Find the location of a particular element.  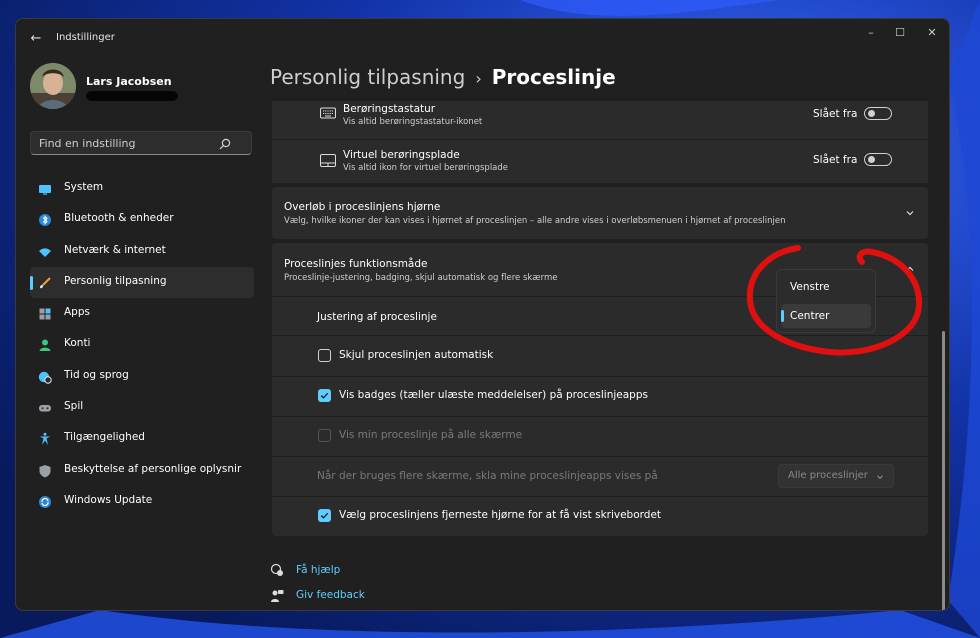

desktop-corner-checkbox is located at coordinates (324, 515).